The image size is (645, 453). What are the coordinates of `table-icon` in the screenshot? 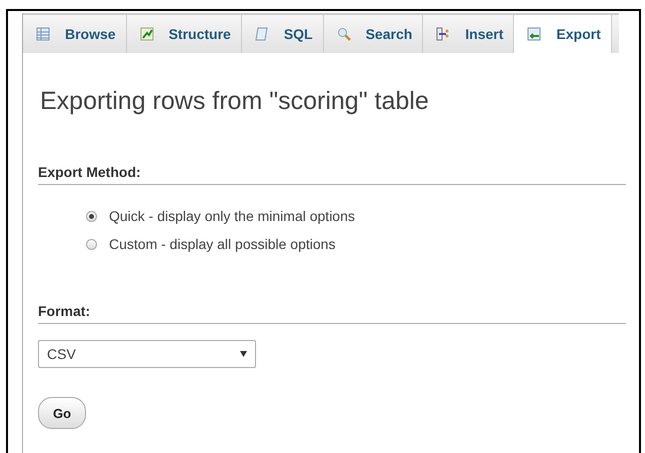 It's located at (43, 34).